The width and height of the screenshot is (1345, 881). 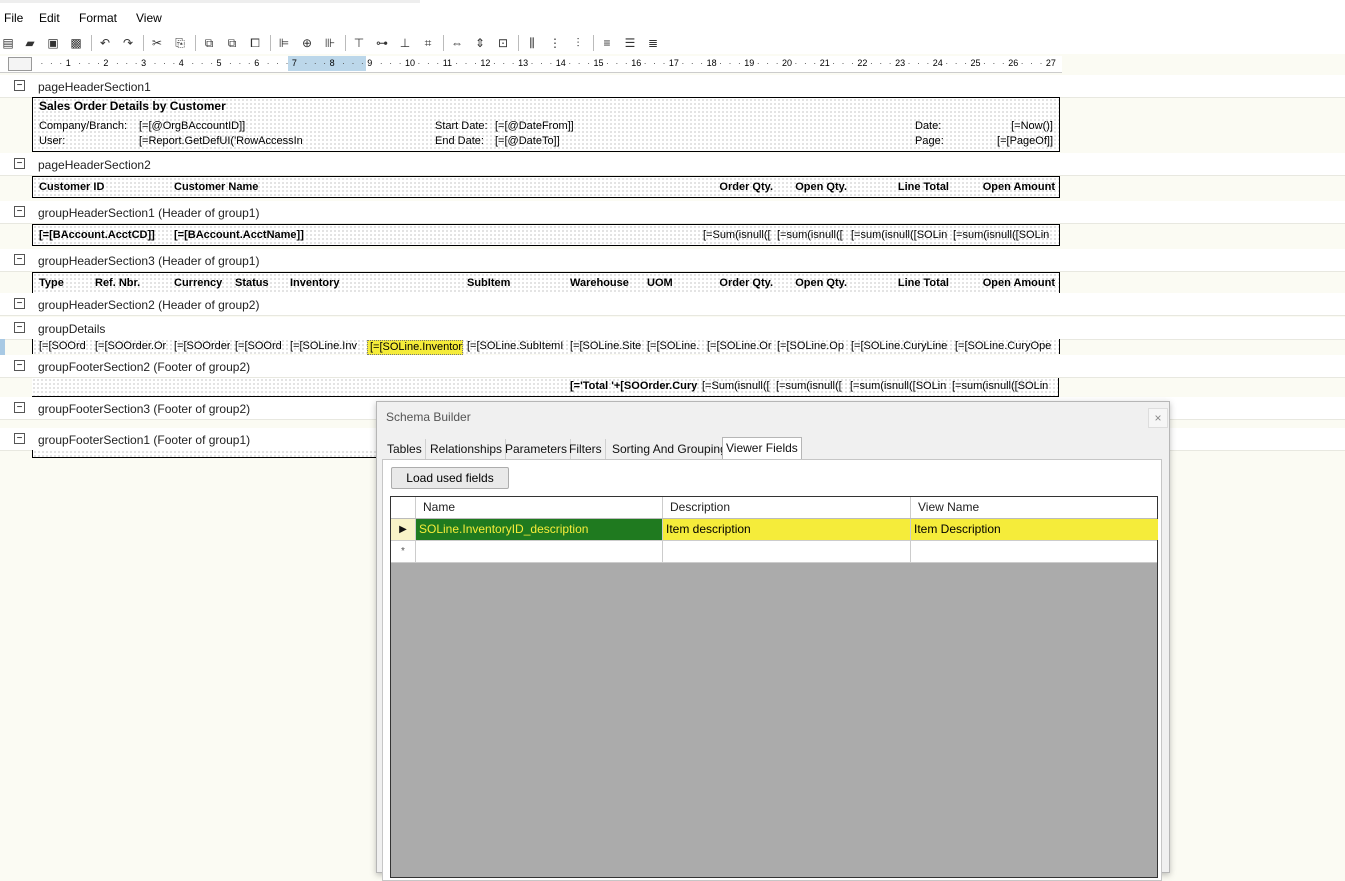 I want to click on detail-field: [=[SOLine.Op, so click(x=811, y=346).